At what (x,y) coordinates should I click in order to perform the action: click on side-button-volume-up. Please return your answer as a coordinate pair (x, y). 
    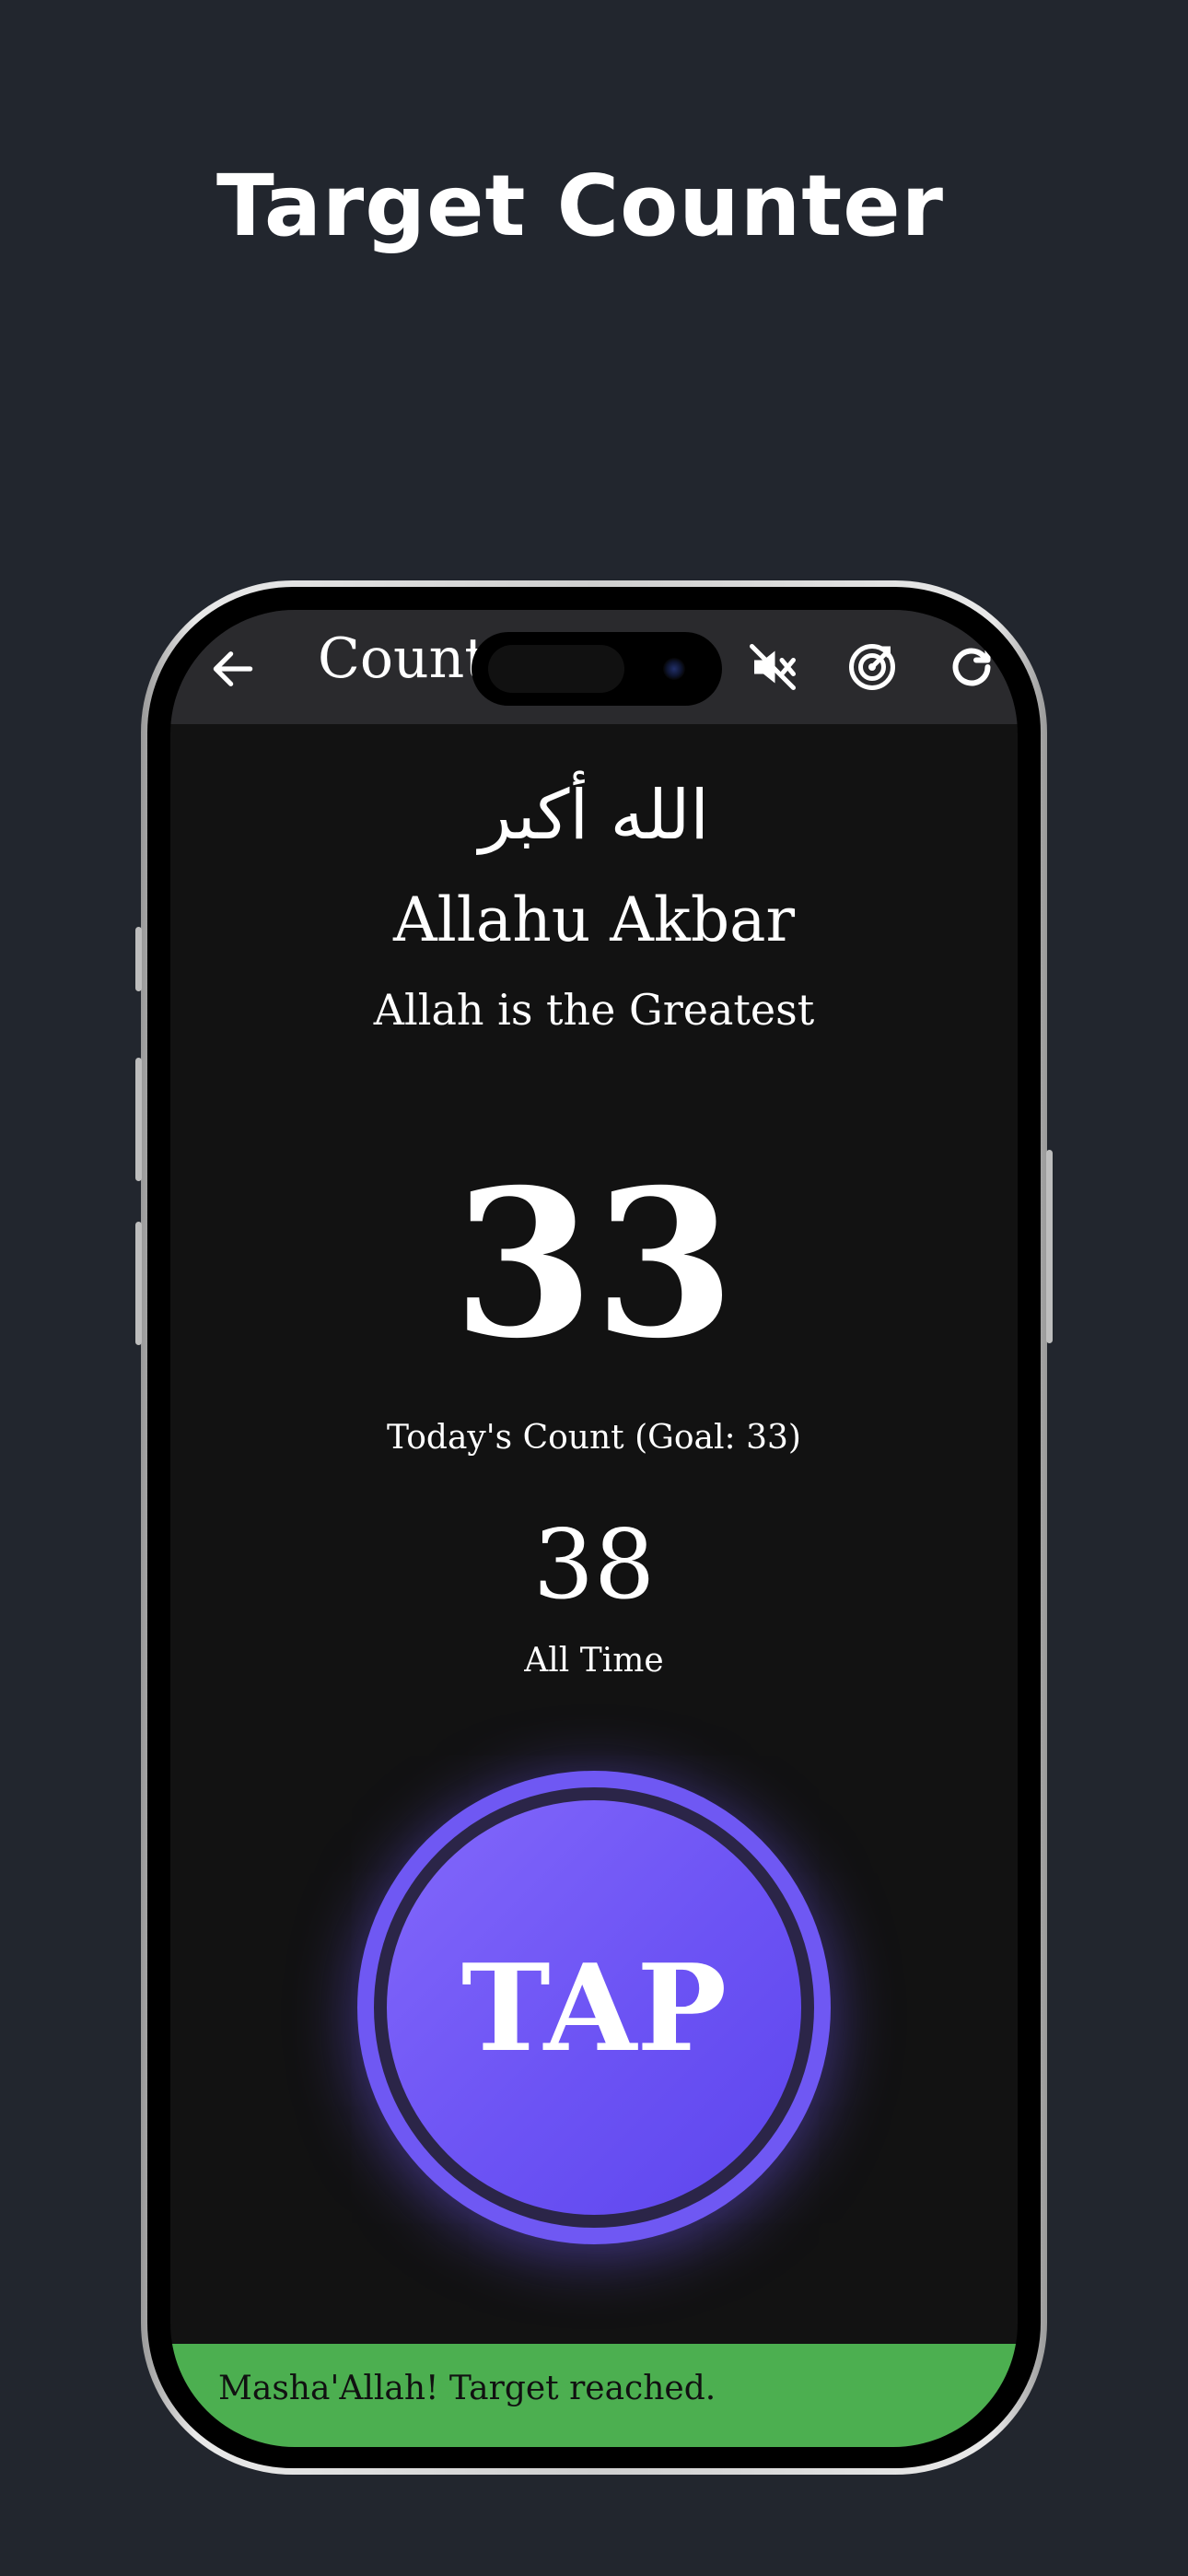
    Looking at the image, I should click on (138, 1119).